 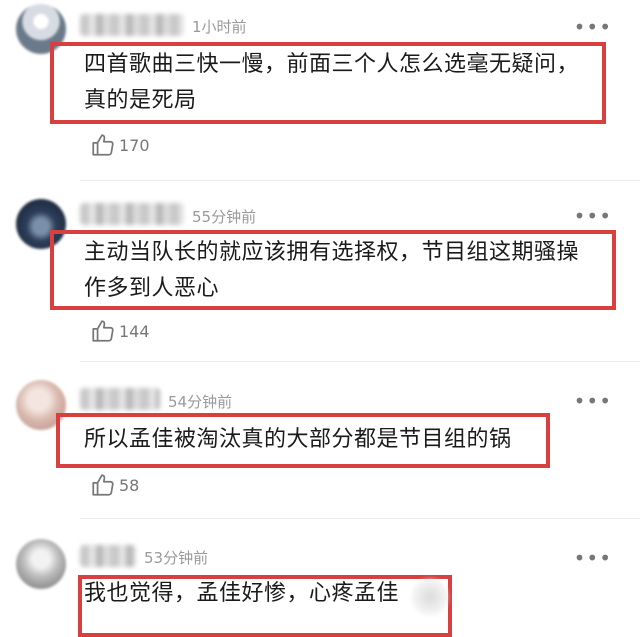 I want to click on like-button: 144, so click(x=120, y=331).